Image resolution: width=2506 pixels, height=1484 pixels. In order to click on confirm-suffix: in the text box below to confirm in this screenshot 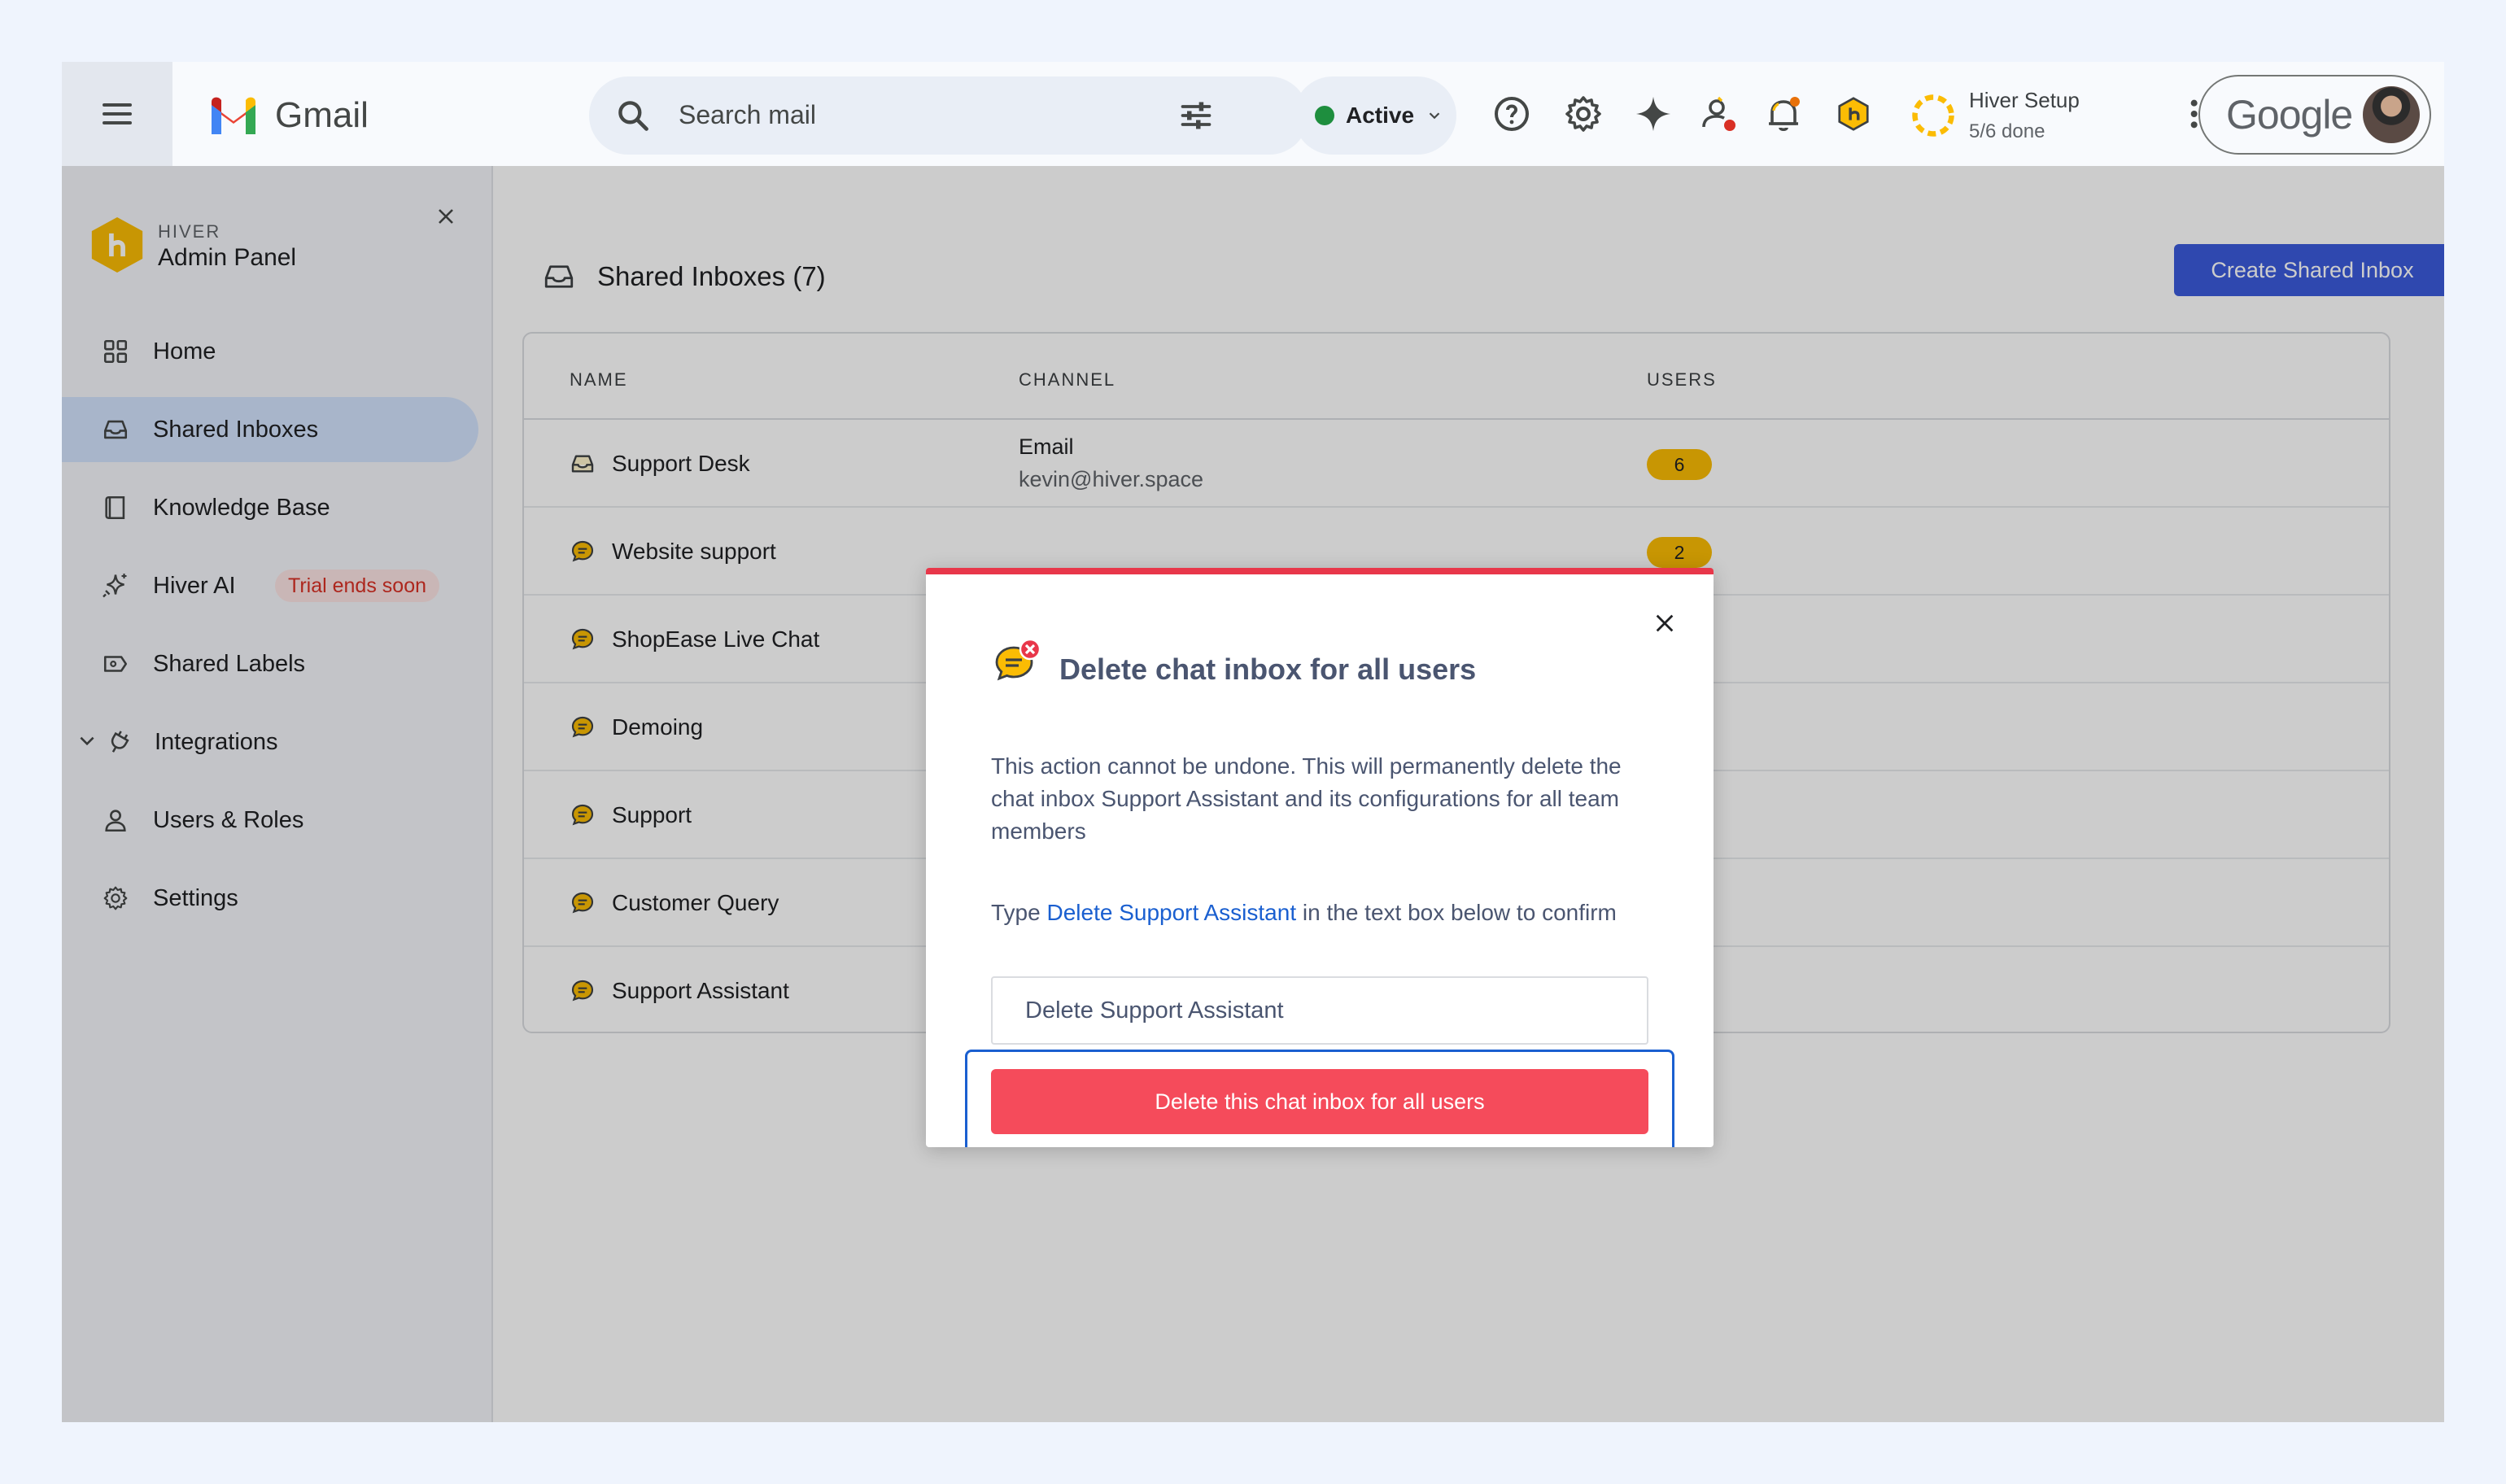, I will do `click(1456, 912)`.